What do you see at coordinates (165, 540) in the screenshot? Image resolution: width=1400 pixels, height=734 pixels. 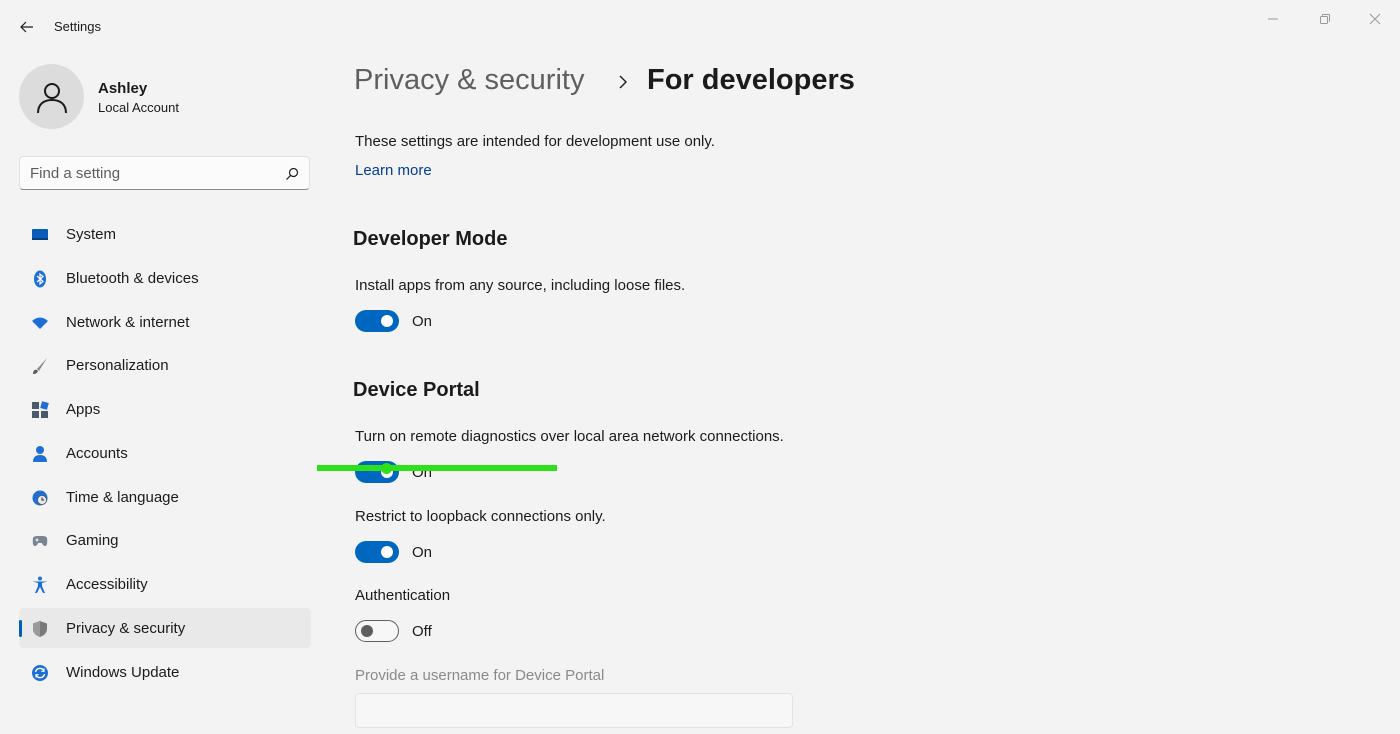 I see `sidebar-item-gaming: Gaming` at bounding box center [165, 540].